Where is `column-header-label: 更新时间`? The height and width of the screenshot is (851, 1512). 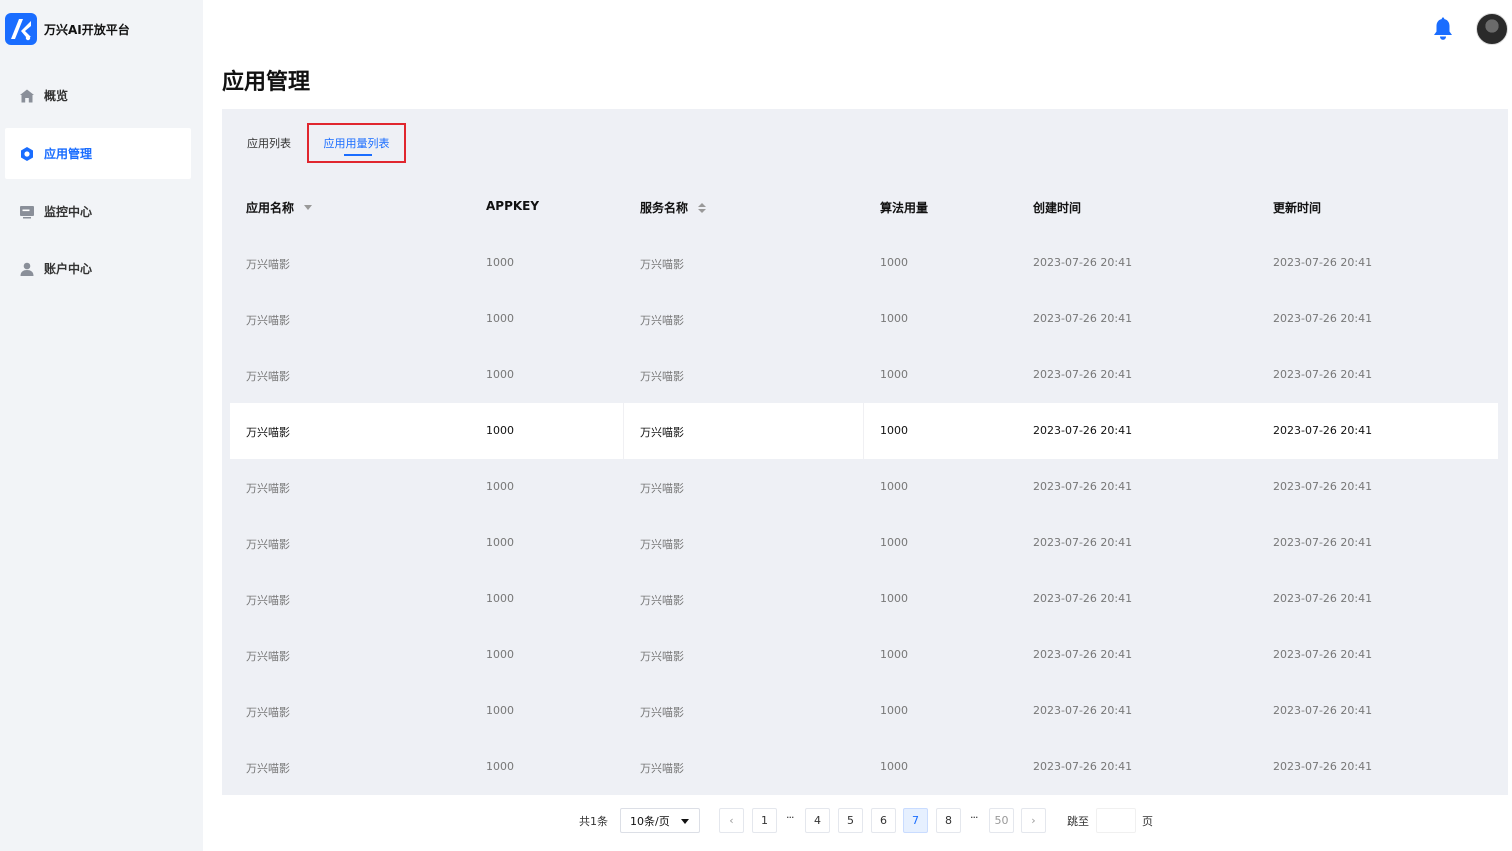
column-header-label: 更新时间 is located at coordinates (1297, 208).